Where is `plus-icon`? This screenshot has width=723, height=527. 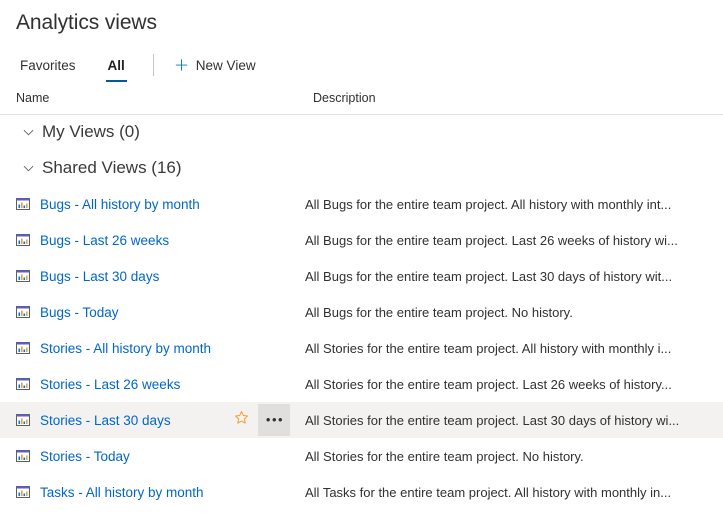
plus-icon is located at coordinates (182, 65).